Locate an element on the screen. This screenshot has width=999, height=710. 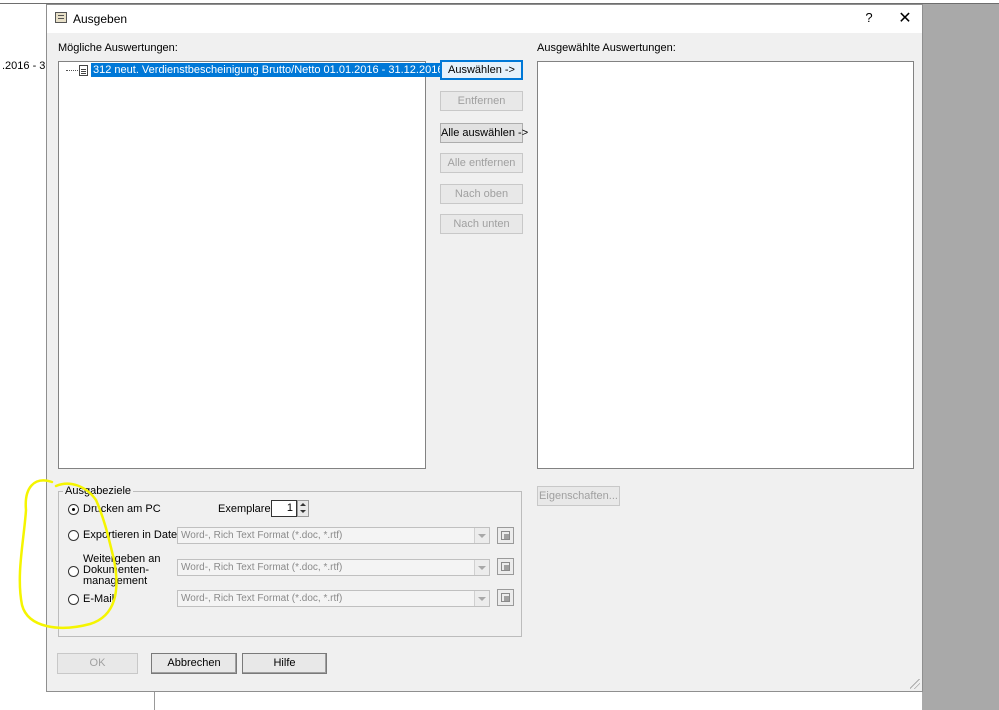
email-radio is located at coordinates (73, 599).